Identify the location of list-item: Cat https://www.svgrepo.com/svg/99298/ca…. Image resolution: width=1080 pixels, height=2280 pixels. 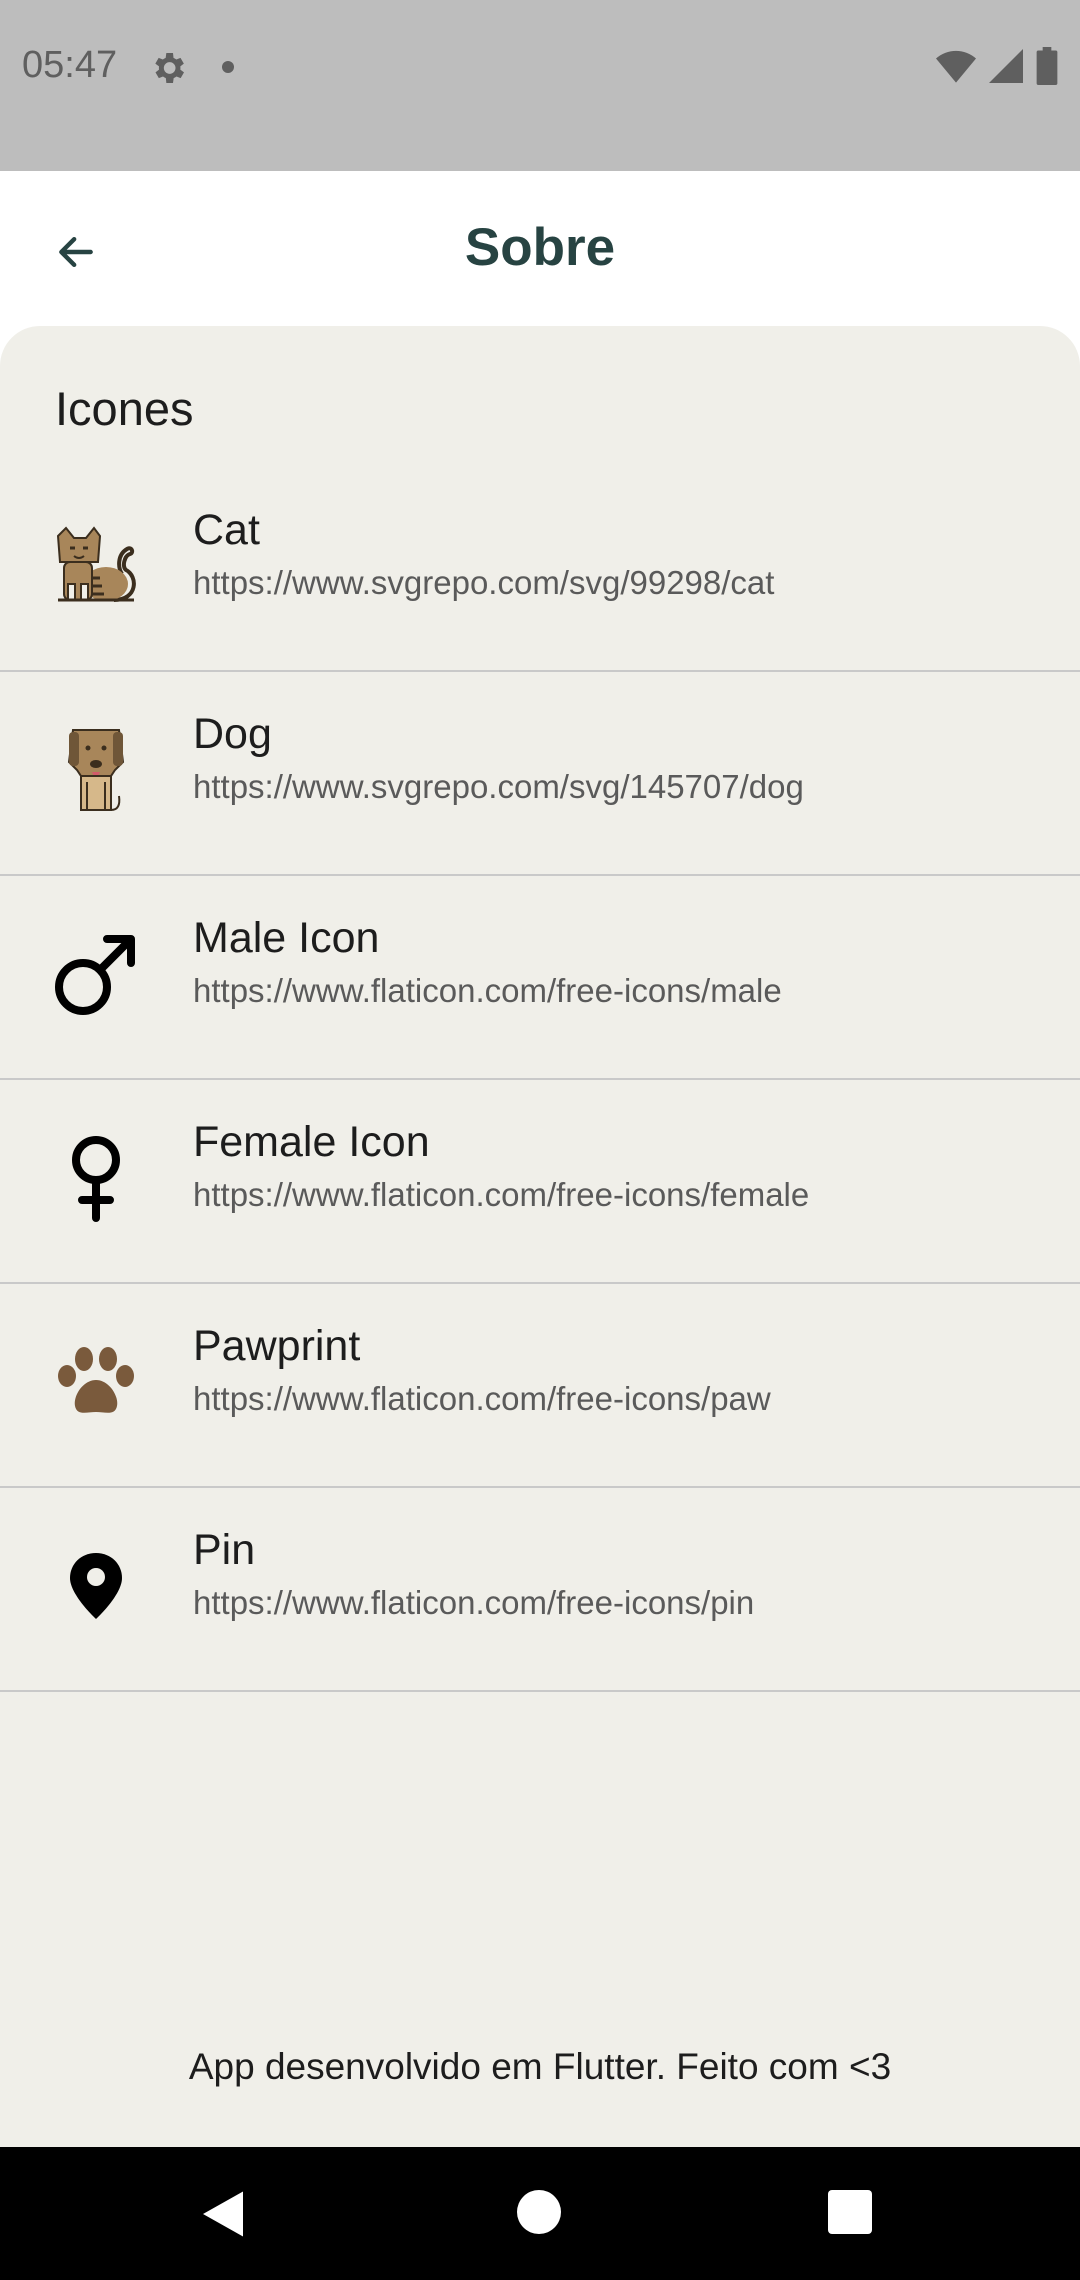
(540, 570).